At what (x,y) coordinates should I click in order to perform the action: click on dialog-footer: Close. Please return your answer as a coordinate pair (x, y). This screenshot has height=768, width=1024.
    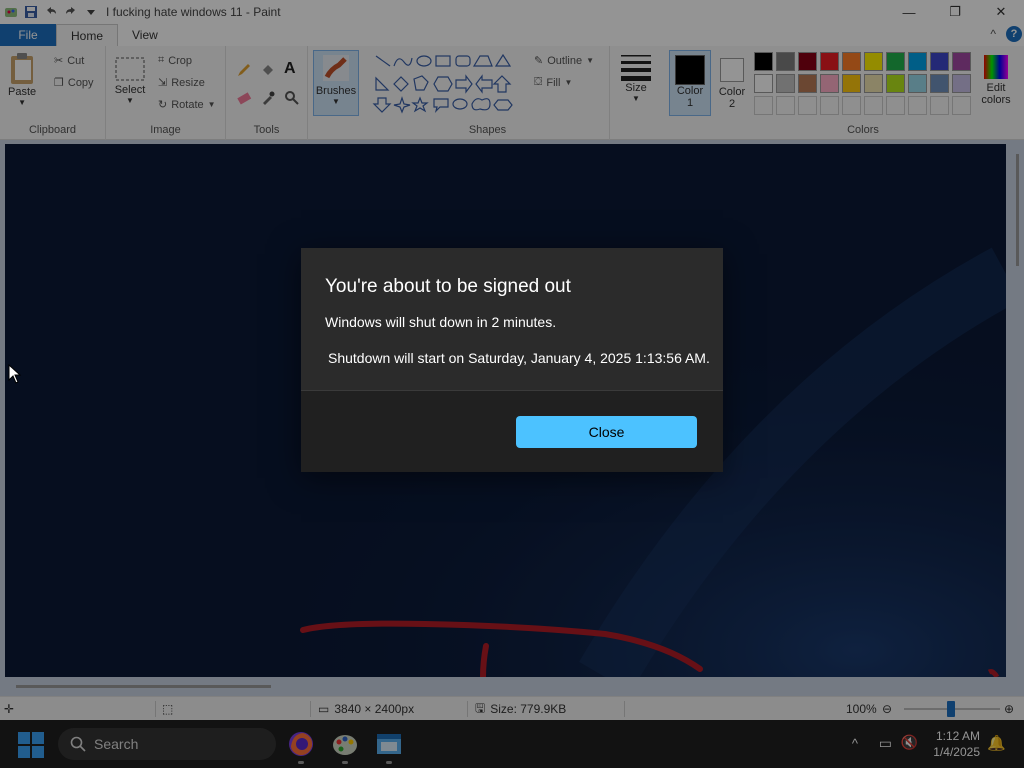
    Looking at the image, I should click on (512, 431).